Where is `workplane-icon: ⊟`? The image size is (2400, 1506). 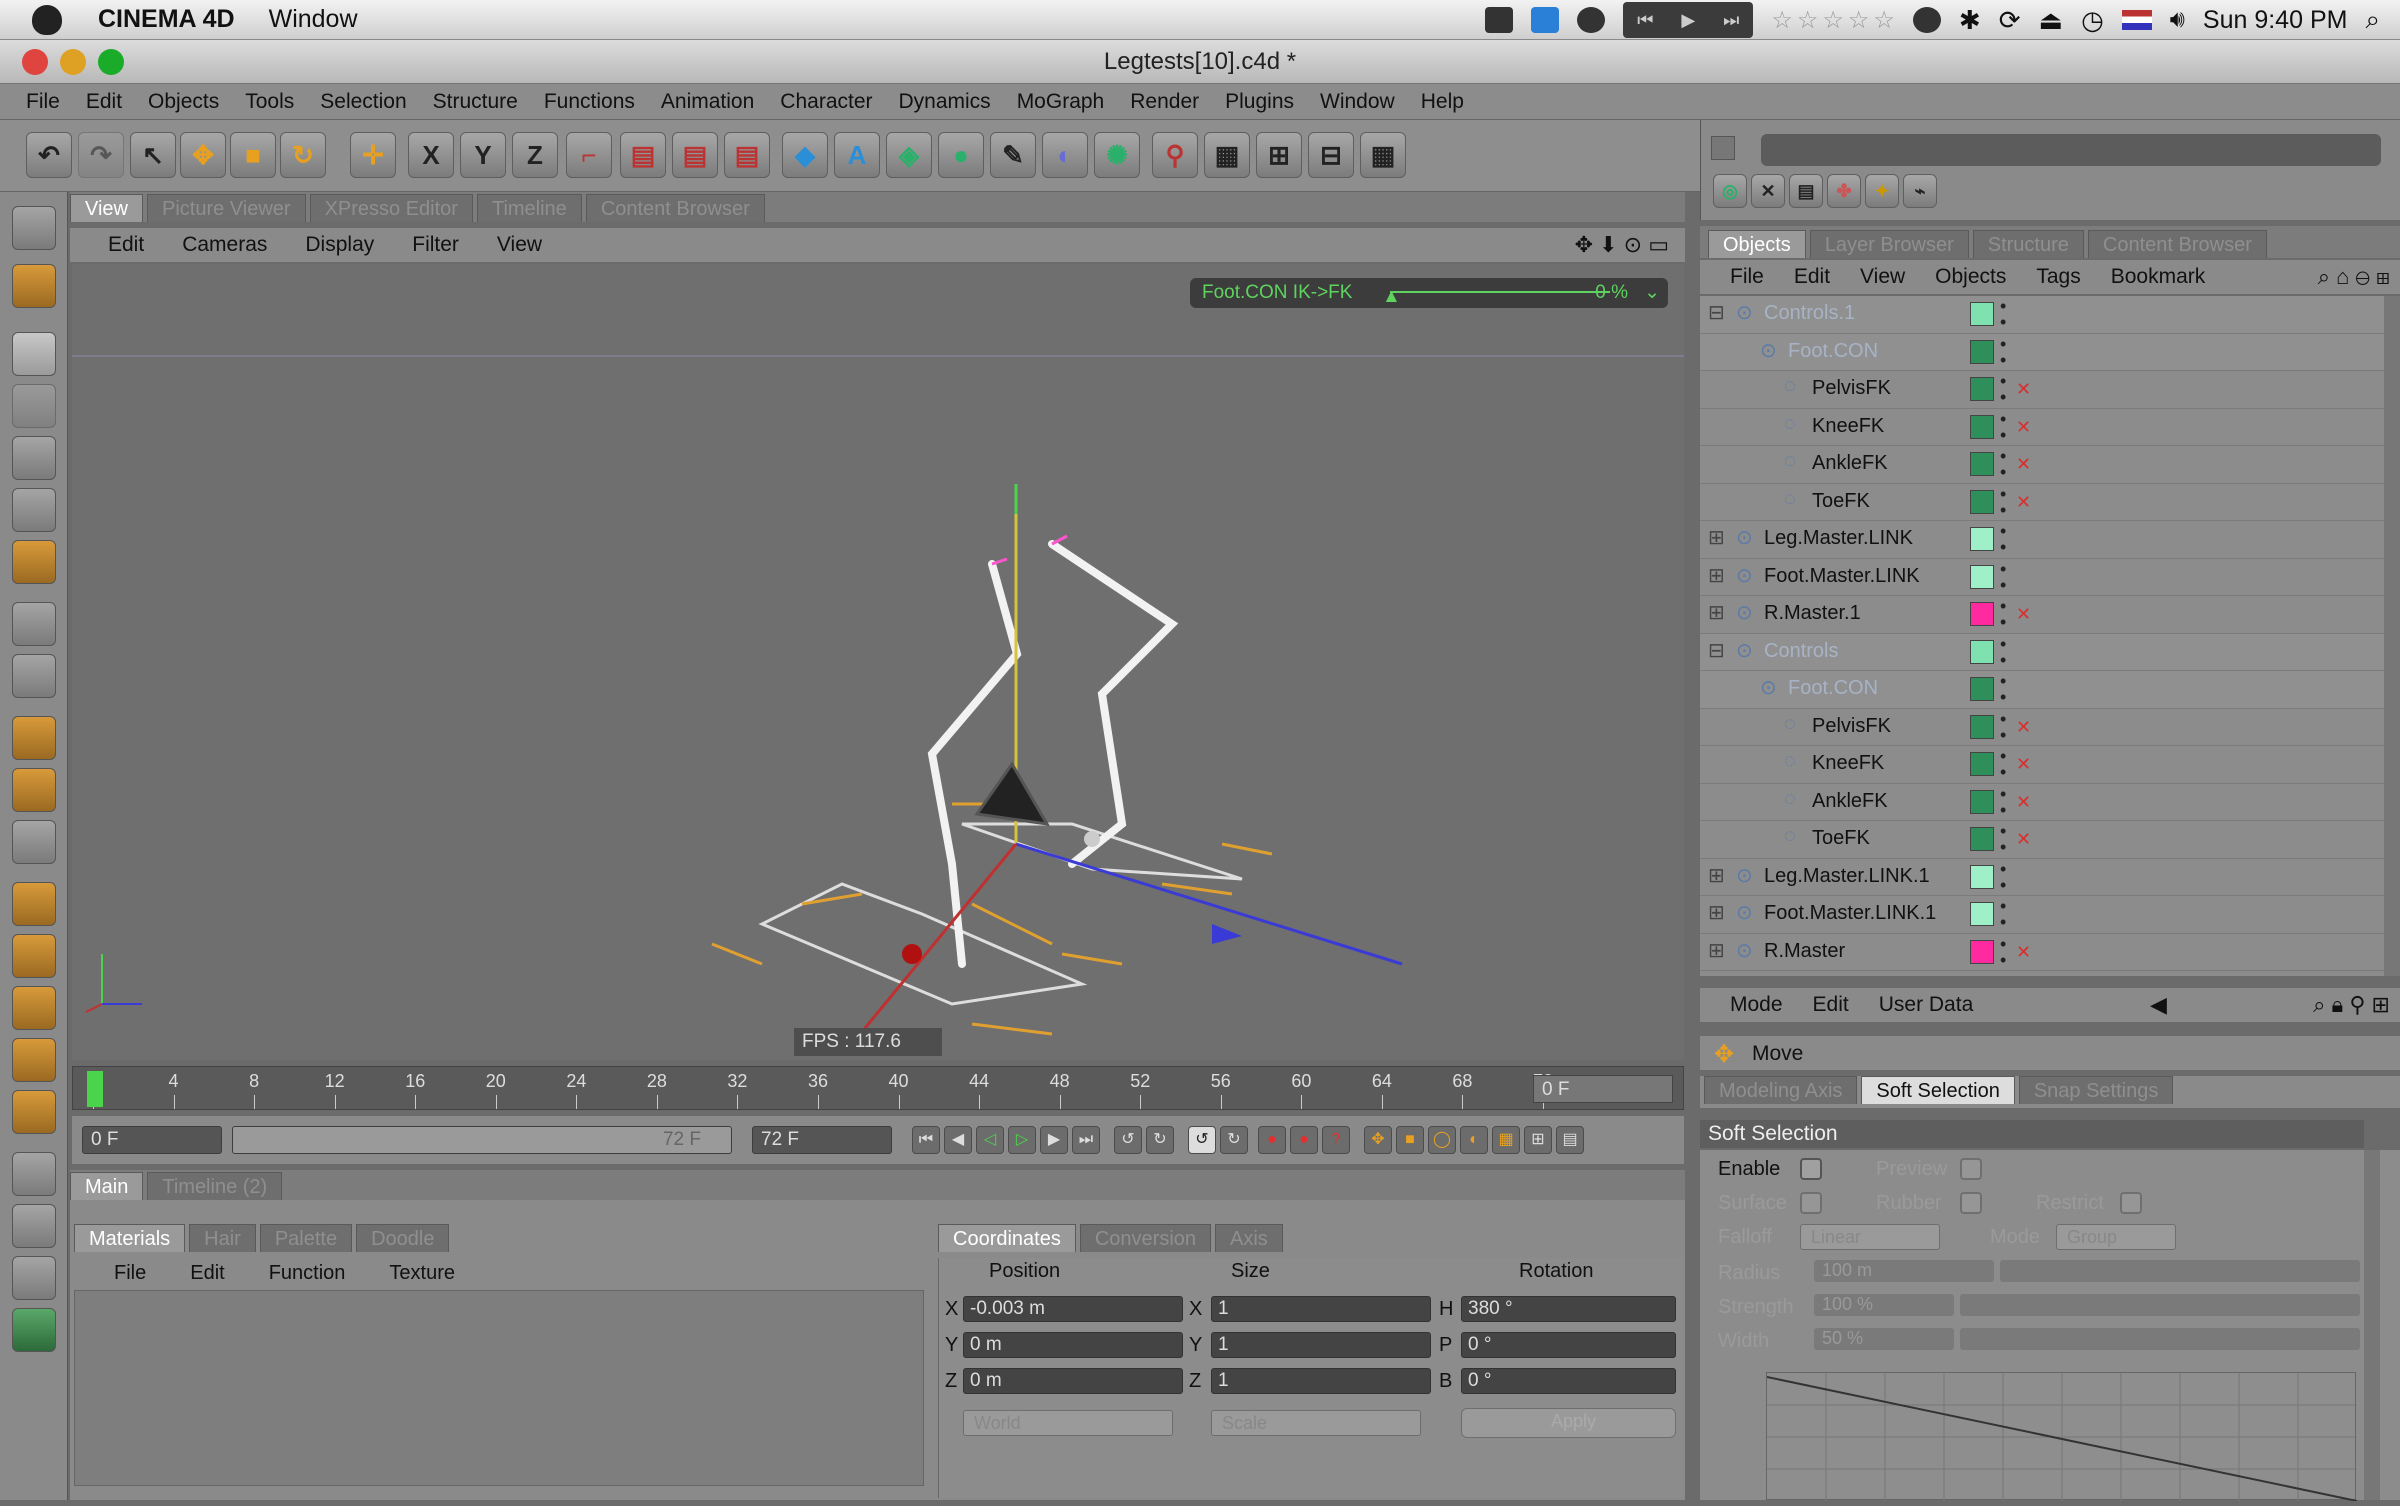
workplane-icon: ⊟ is located at coordinates (1331, 155).